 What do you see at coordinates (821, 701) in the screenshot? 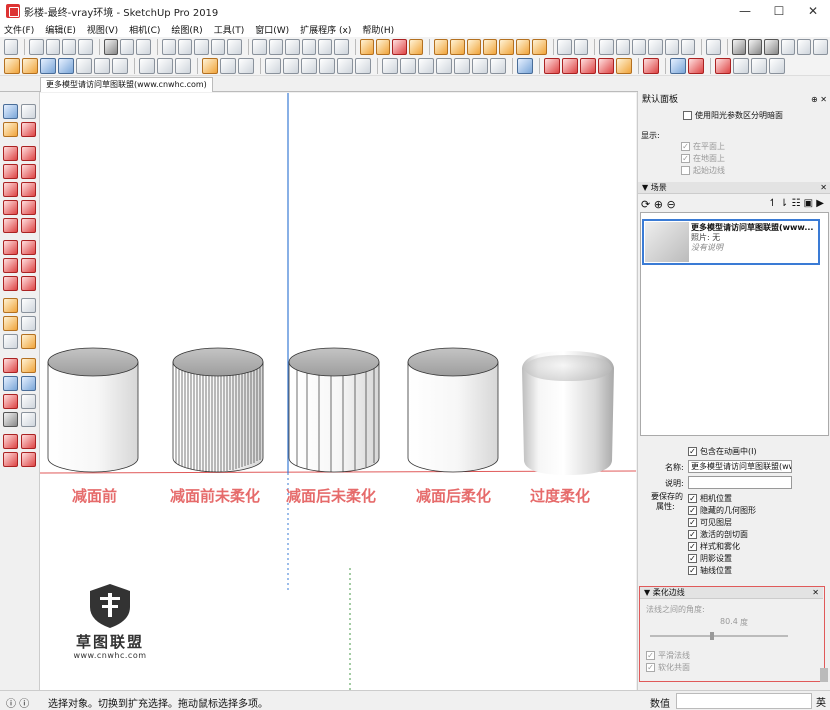
I see `ime-indicator: 英` at bounding box center [821, 701].